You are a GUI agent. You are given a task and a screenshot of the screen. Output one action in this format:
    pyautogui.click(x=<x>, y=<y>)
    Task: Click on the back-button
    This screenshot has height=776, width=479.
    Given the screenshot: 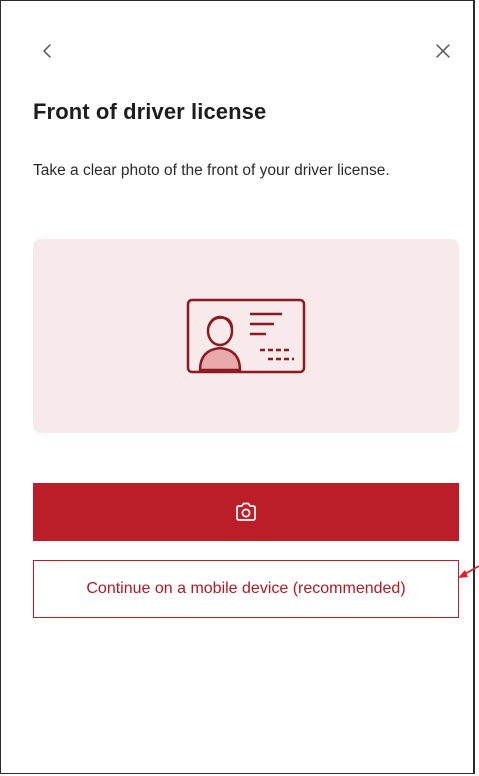 What is the action you would take?
    pyautogui.click(x=47, y=51)
    